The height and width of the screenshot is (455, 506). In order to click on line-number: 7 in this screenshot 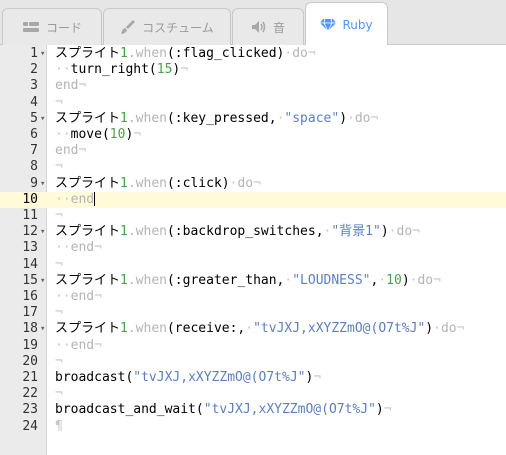, I will do `click(34, 151)`.